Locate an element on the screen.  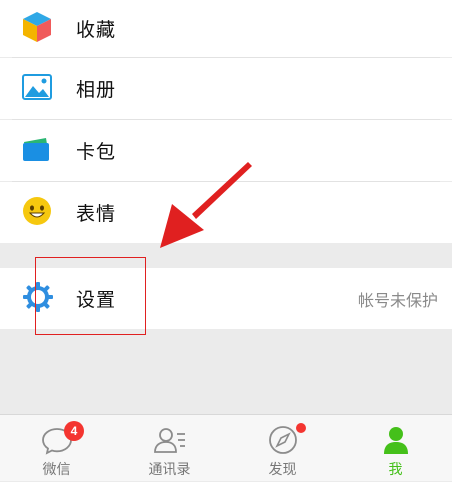
contacts-icon is located at coordinates (170, 440).